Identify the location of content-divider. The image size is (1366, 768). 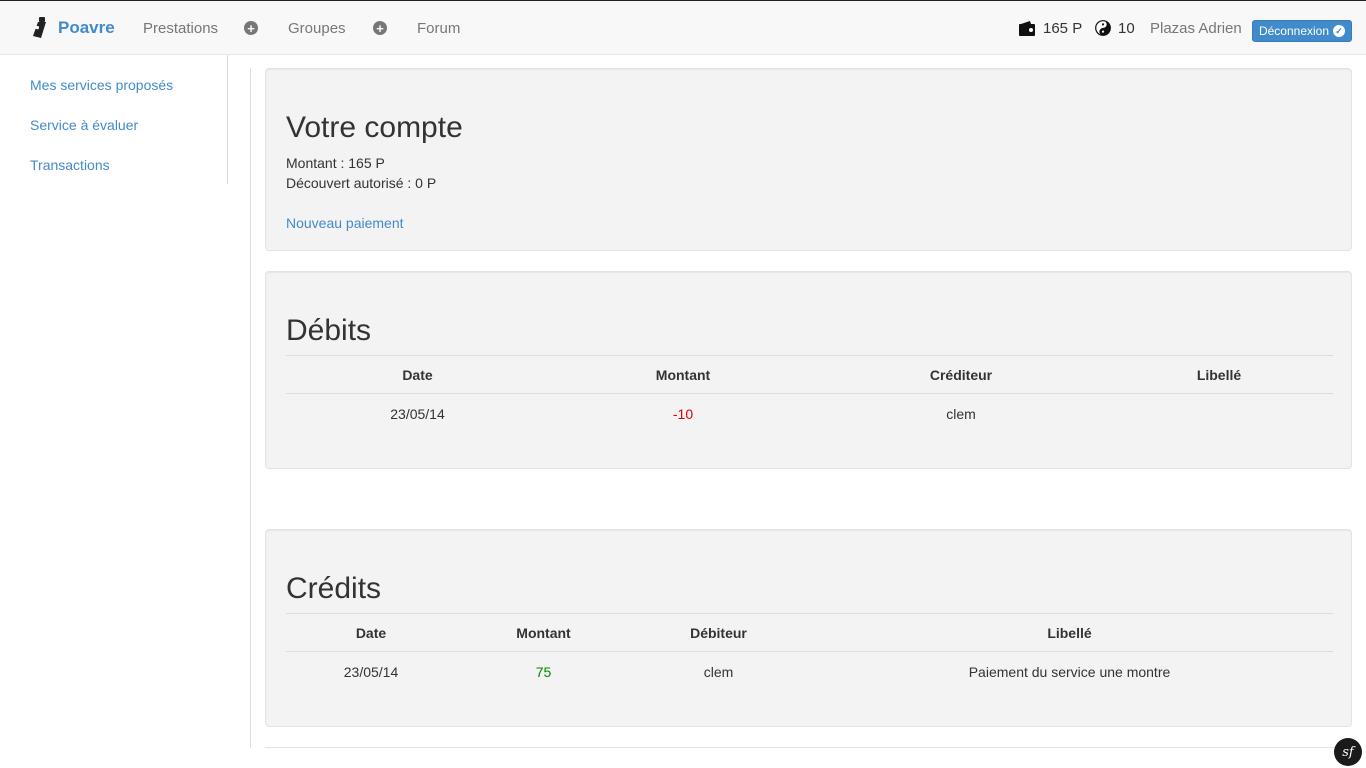
(250, 408).